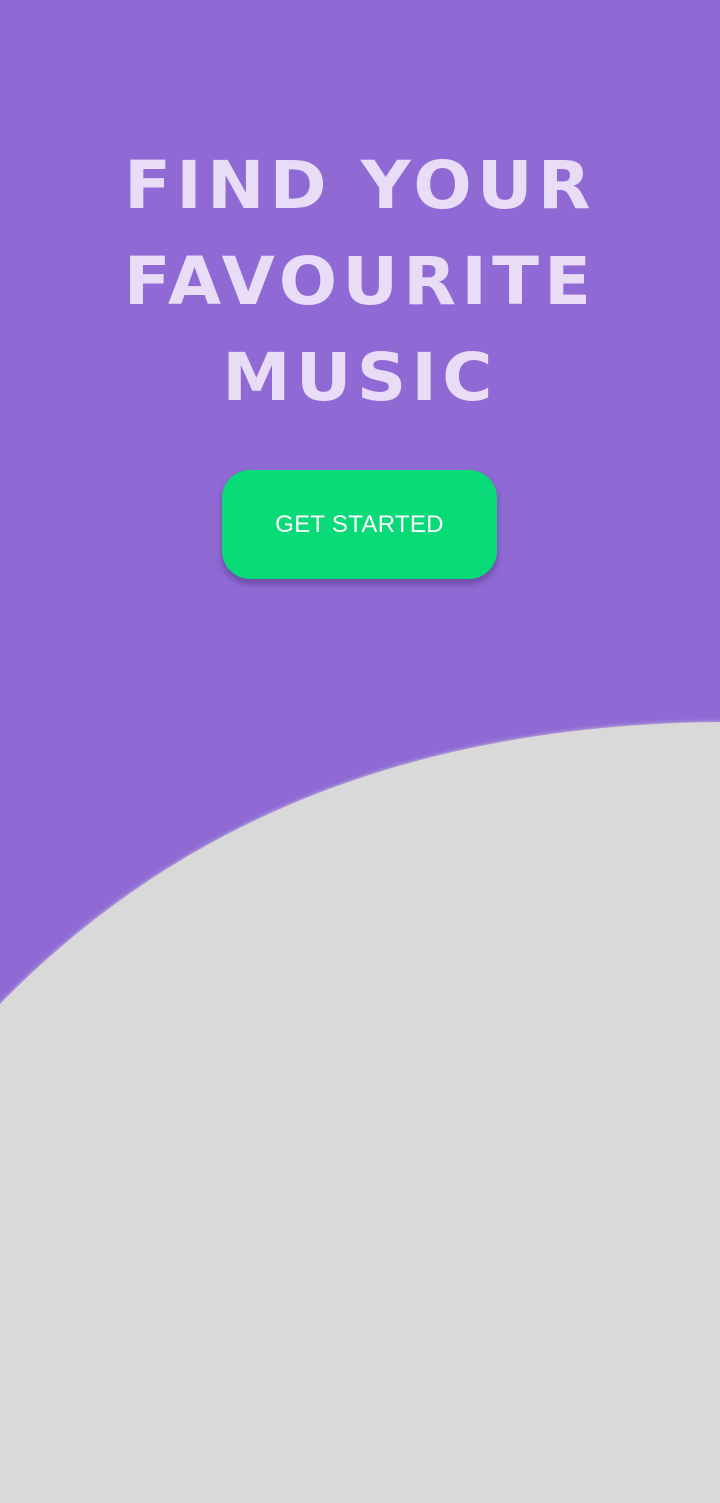 The image size is (720, 1503). Describe the element at coordinates (360, 185) in the screenshot. I see `headline-line-1: FIND YOUR` at that location.